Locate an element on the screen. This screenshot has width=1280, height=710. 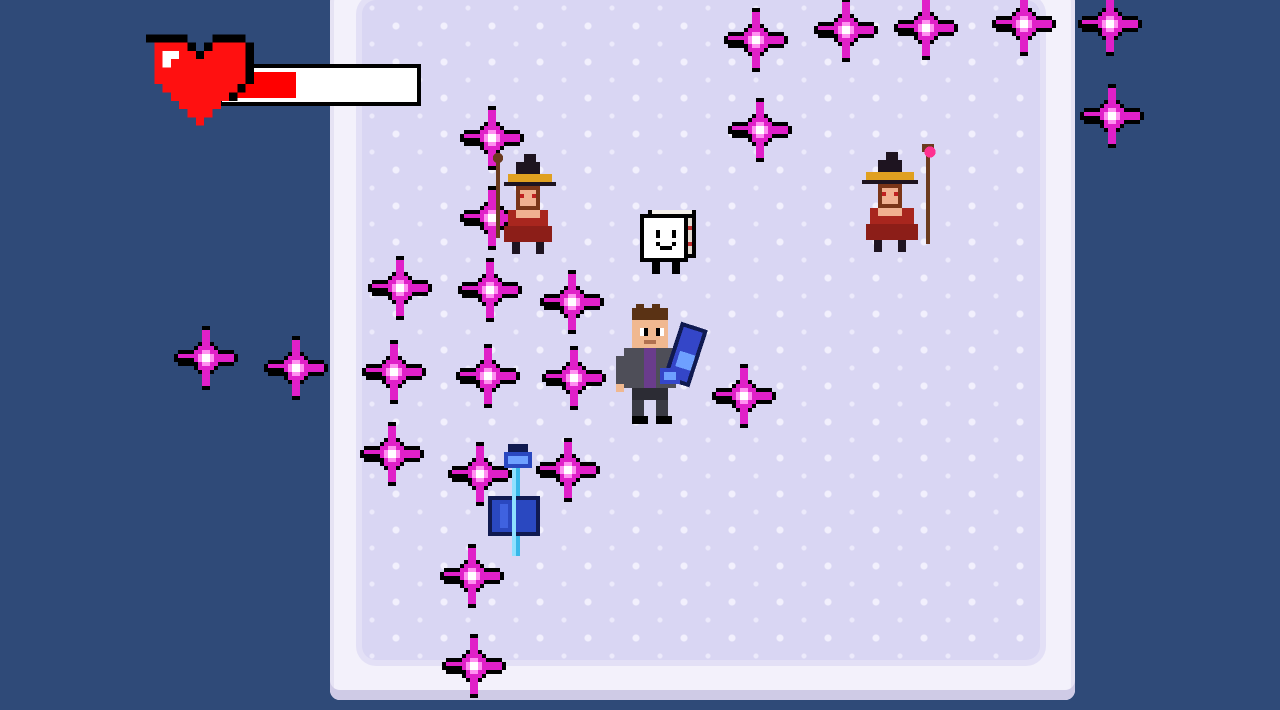
heart-icon is located at coordinates (200, 80).